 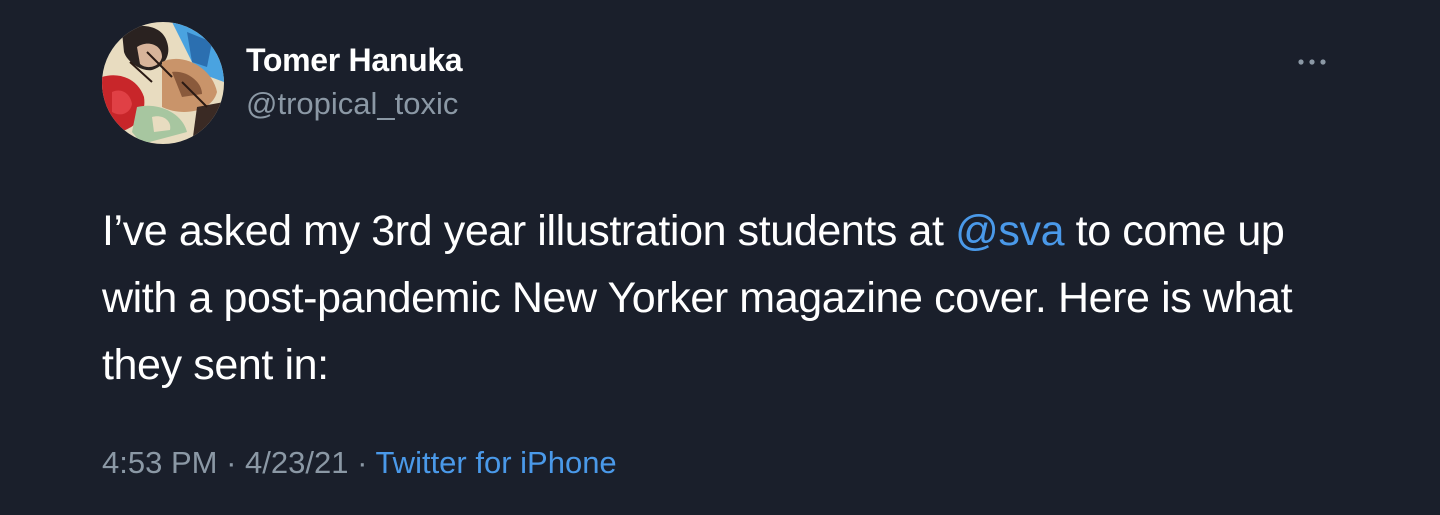 I want to click on display-name: Tomer Hanuka, so click(x=354, y=60).